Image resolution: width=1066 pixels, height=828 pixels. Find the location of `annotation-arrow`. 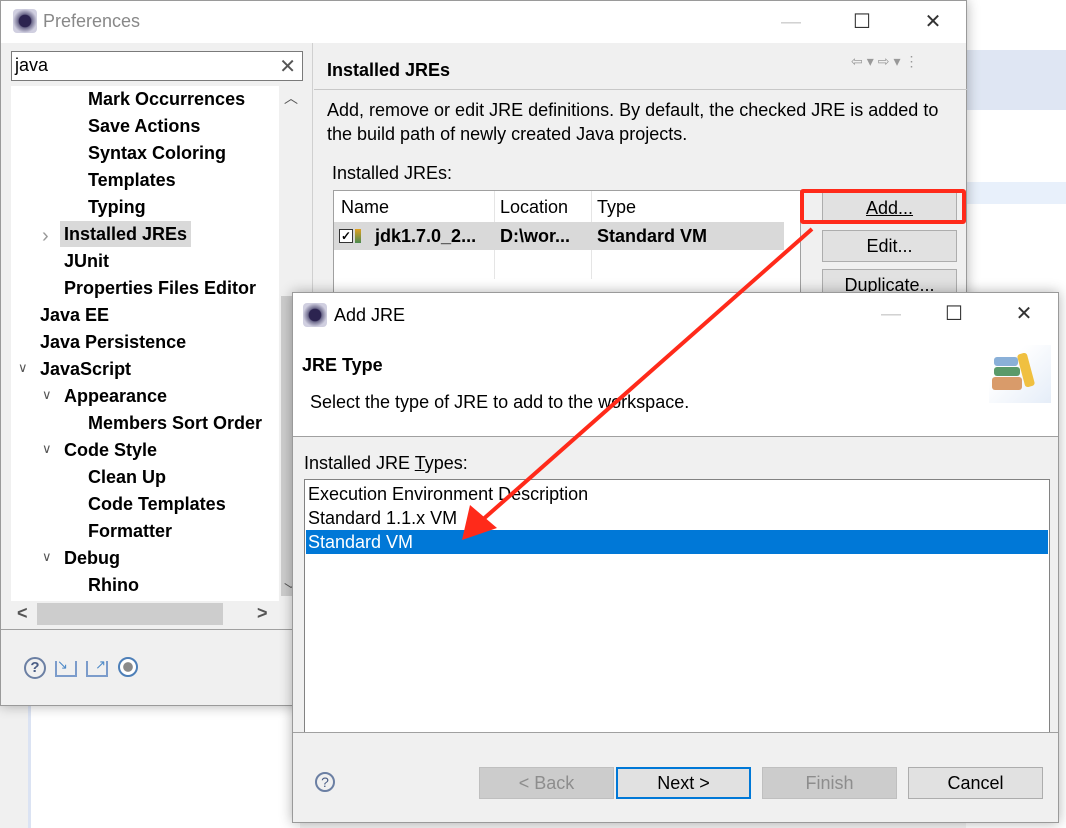

annotation-arrow is located at coordinates (638, 383).